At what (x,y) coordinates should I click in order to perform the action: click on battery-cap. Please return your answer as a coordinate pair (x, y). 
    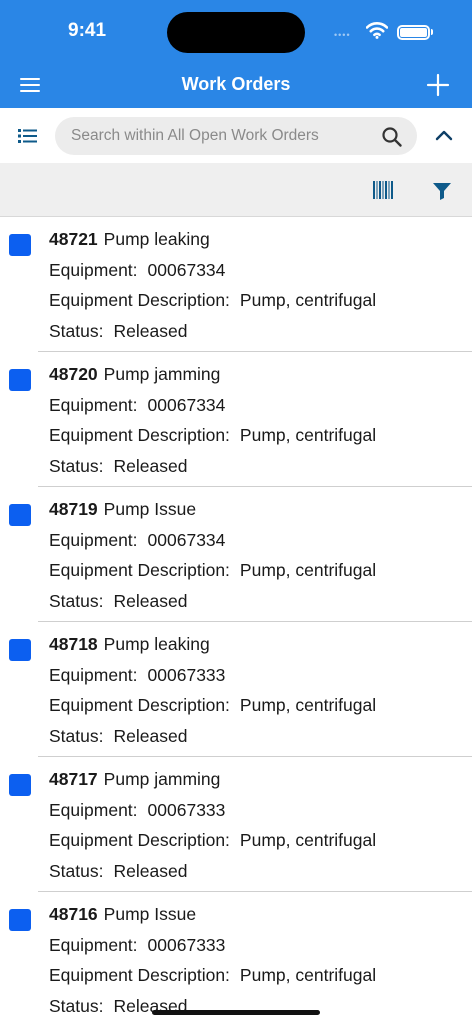
    Looking at the image, I should click on (432, 32).